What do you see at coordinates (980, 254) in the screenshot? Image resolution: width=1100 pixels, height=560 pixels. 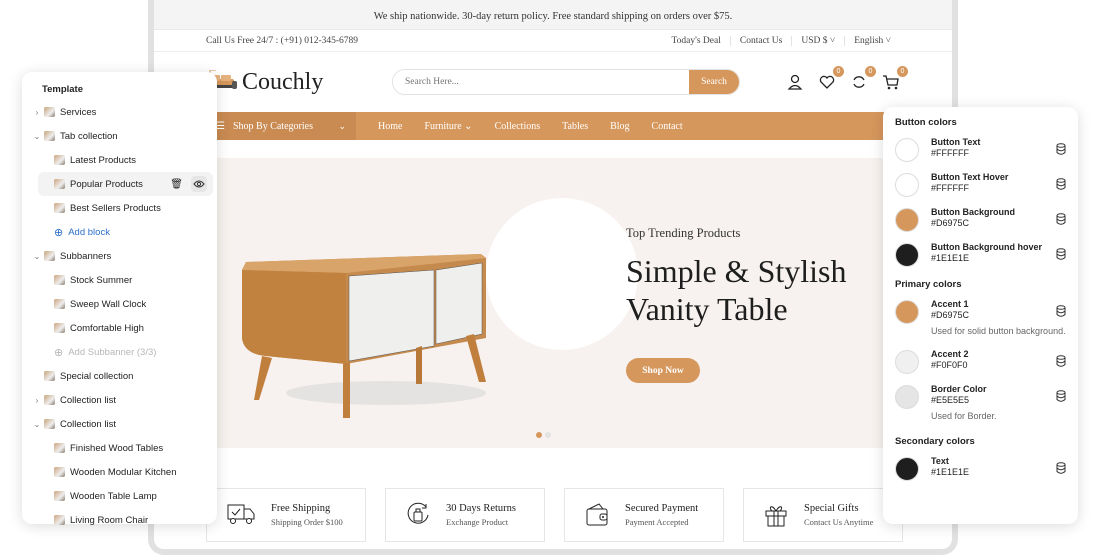 I see `color-setting: Button Background hover #1E1E1E` at bounding box center [980, 254].